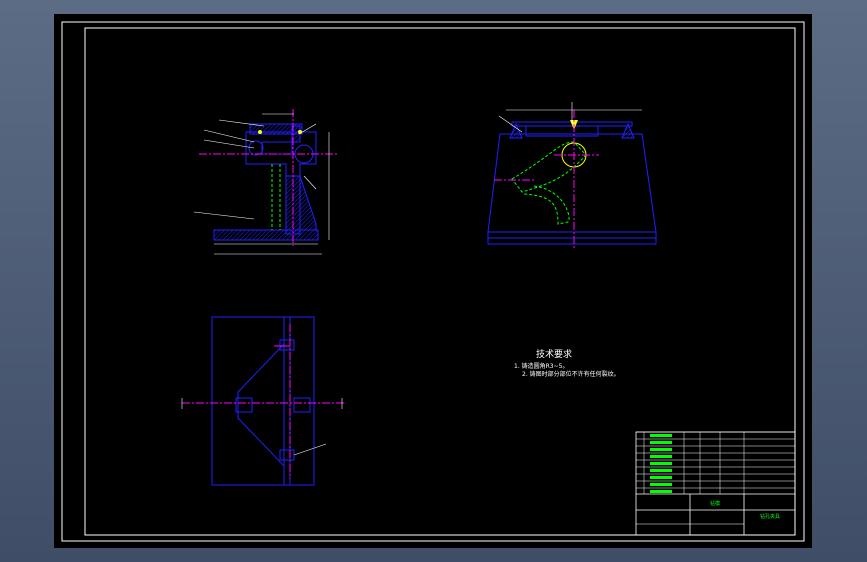 Image resolution: width=867 pixels, height=562 pixels. I want to click on top-body, so click(263, 401).